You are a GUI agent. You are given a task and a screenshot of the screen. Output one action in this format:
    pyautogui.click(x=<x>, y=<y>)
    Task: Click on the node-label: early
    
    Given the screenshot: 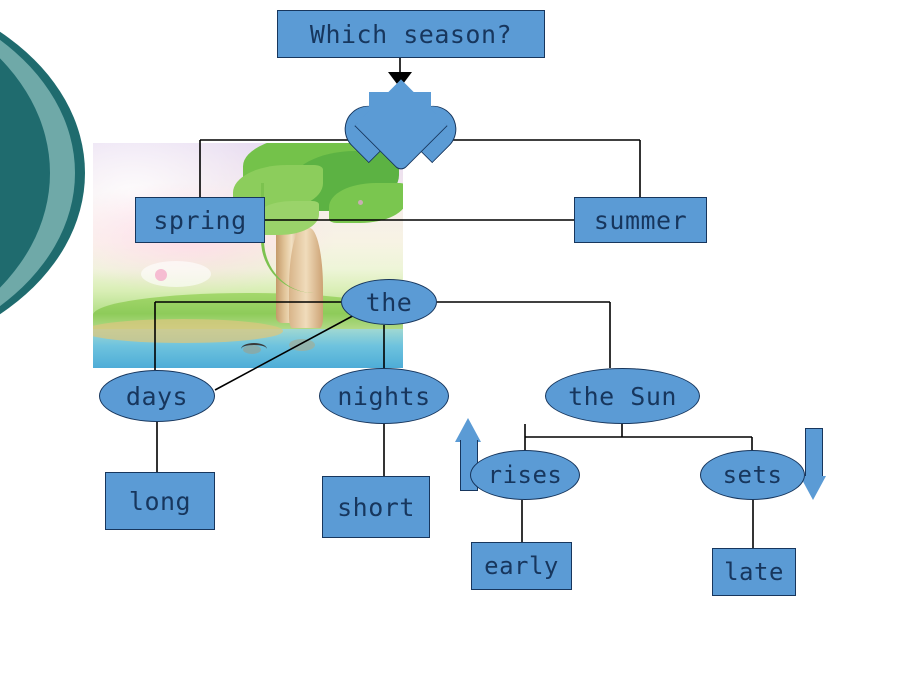 What is the action you would take?
    pyautogui.click(x=521, y=566)
    